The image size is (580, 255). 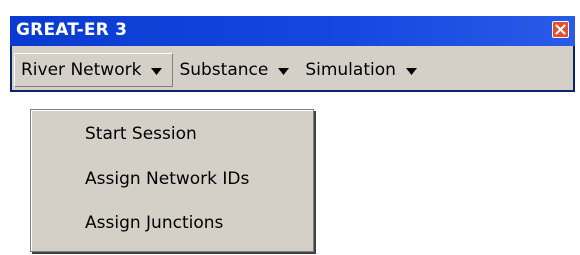 What do you see at coordinates (81, 70) in the screenshot?
I see `menu-river-network-label: River Network` at bounding box center [81, 70].